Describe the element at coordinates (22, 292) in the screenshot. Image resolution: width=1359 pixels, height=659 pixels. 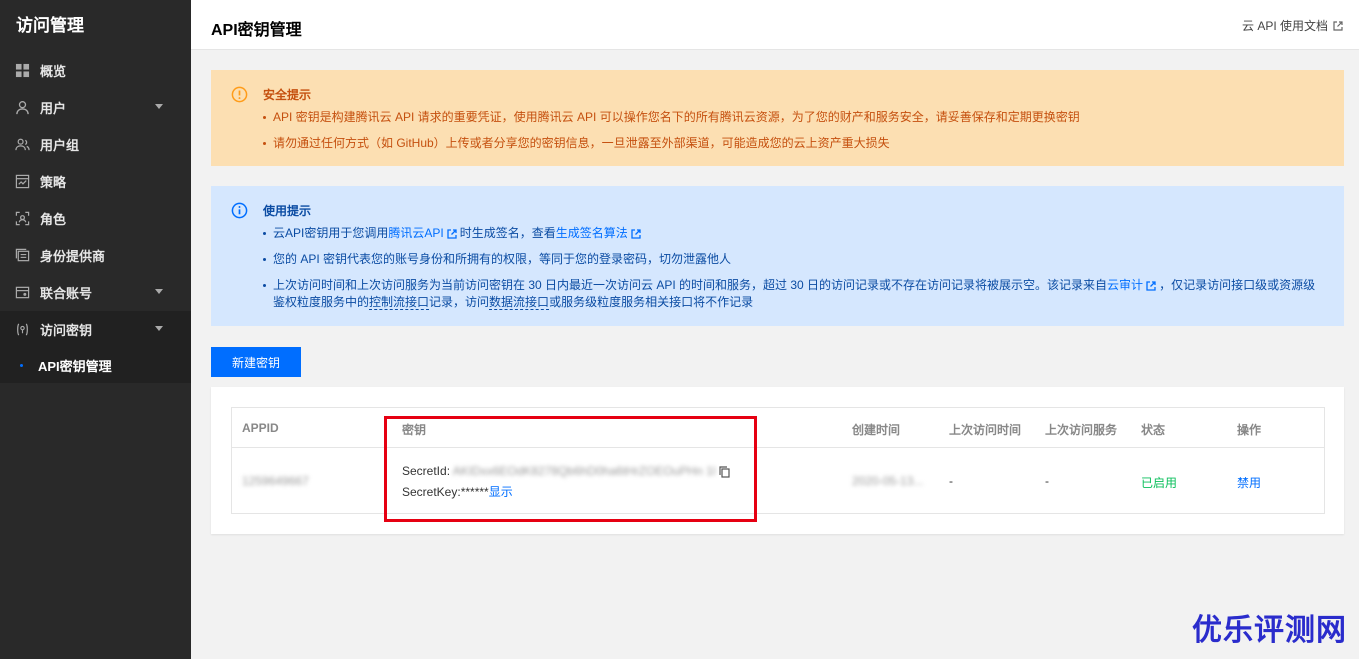
I see `federated-account-icon` at that location.